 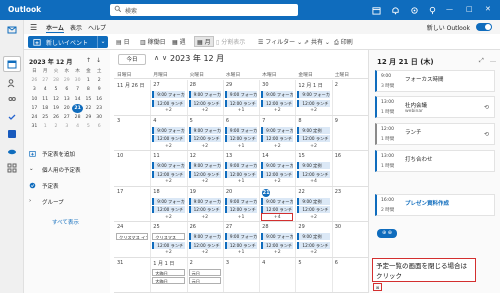 I want to click on mini-day: 8, so click(x=88, y=89).